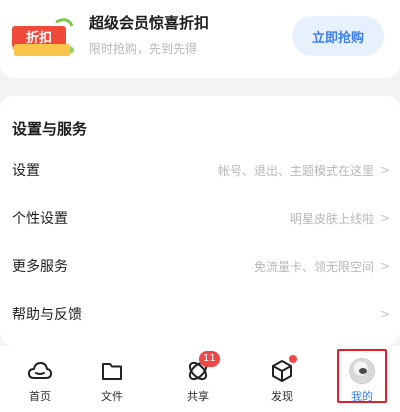 The height and width of the screenshot is (412, 400). I want to click on settings-row-personalization: 个性设置 明星皮肤上线啦 >, so click(200, 218).